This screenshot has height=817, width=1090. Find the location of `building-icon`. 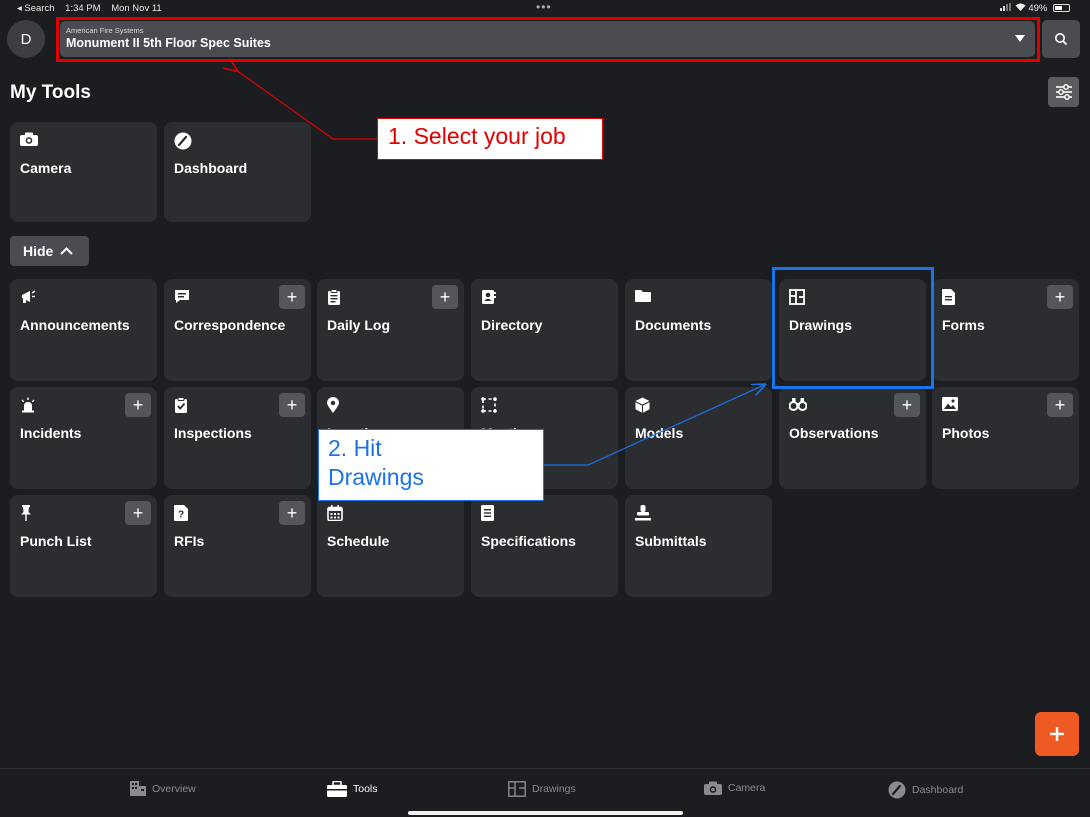

building-icon is located at coordinates (138, 788).